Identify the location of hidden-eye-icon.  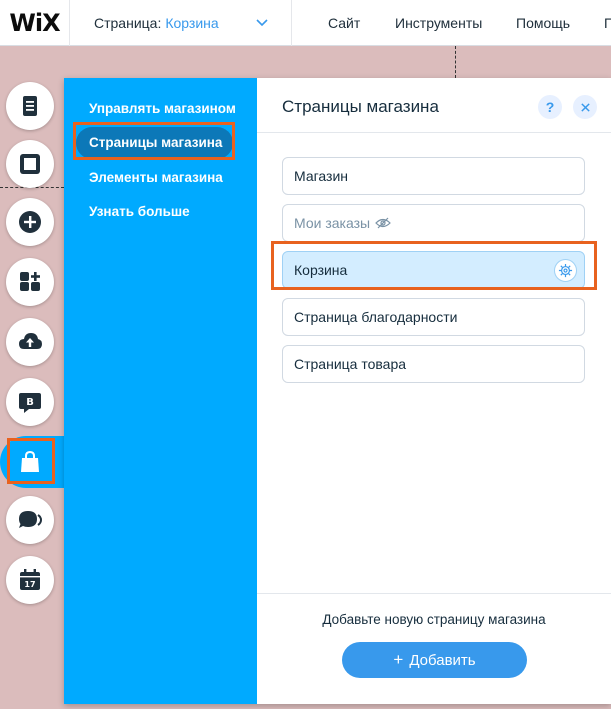
(383, 223).